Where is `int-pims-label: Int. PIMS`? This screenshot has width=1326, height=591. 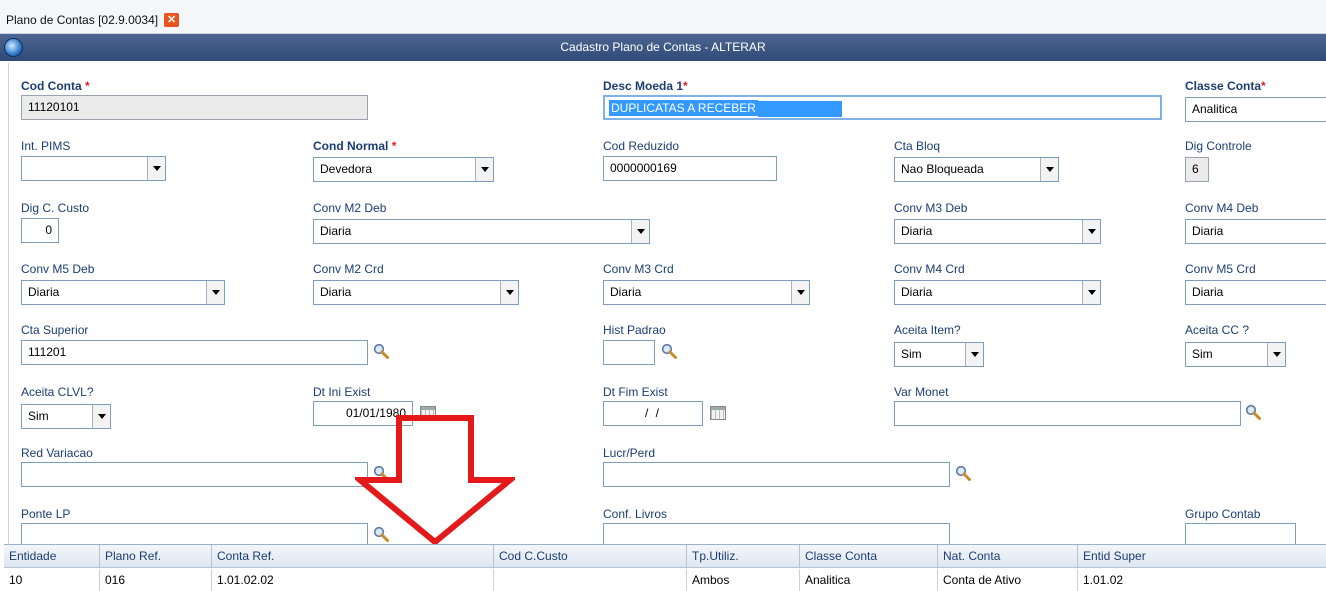
int-pims-label: Int. PIMS is located at coordinates (46, 146).